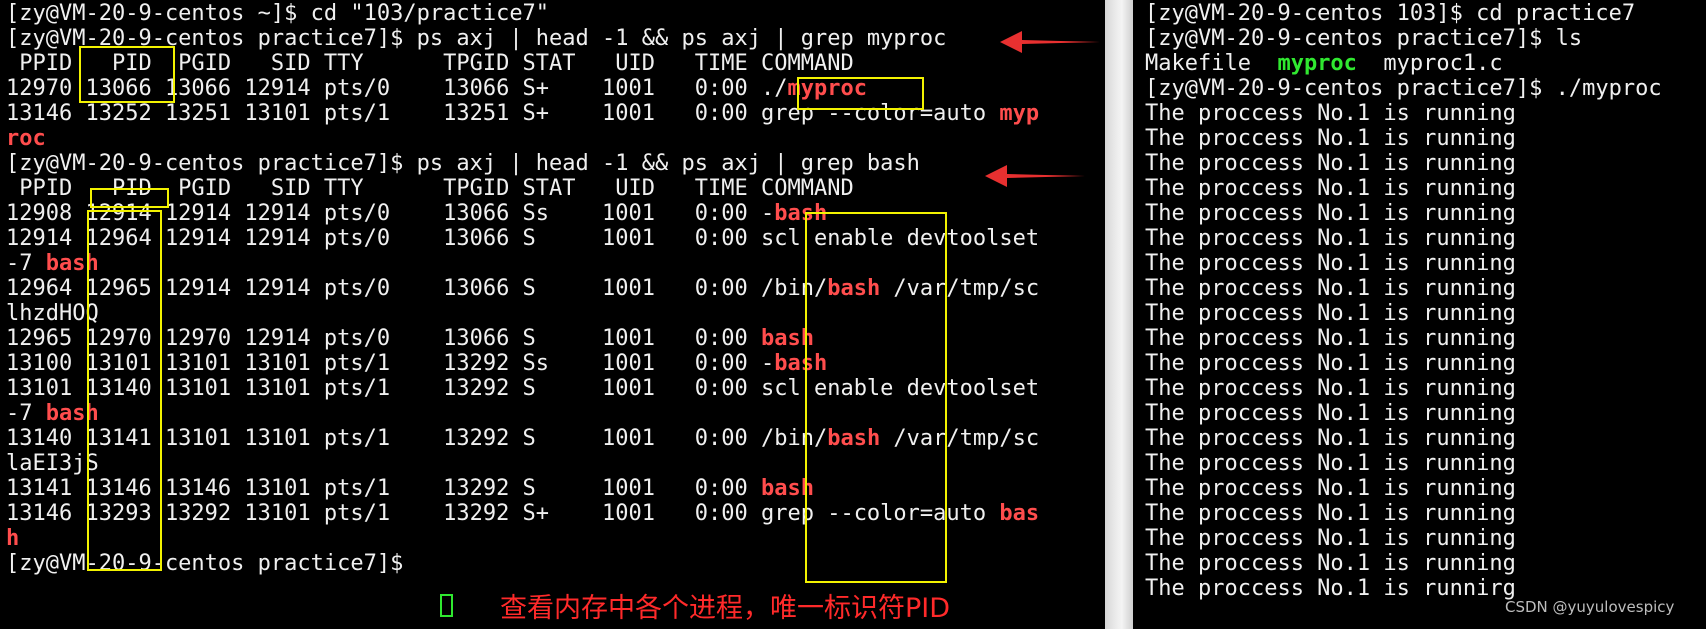 The height and width of the screenshot is (629, 1706). What do you see at coordinates (129, 198) in the screenshot?
I see `pid-header-highlight-box` at bounding box center [129, 198].